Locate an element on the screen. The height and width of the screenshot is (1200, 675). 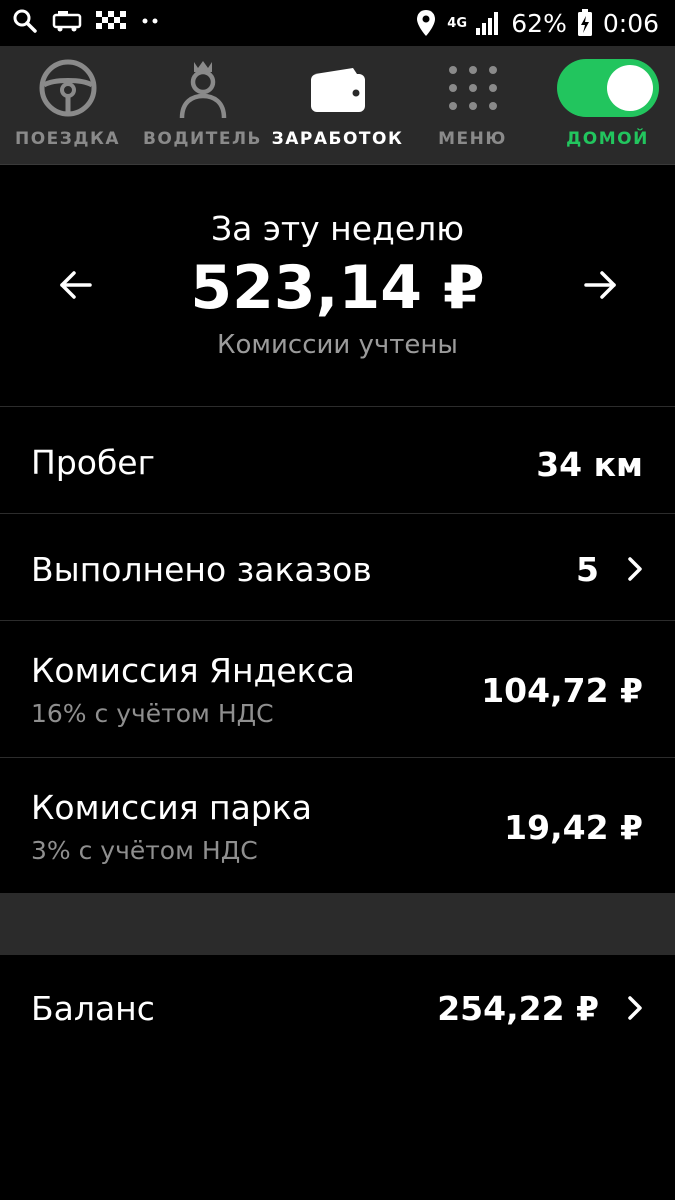
next-week-arrow-icon is located at coordinates (600, 285).